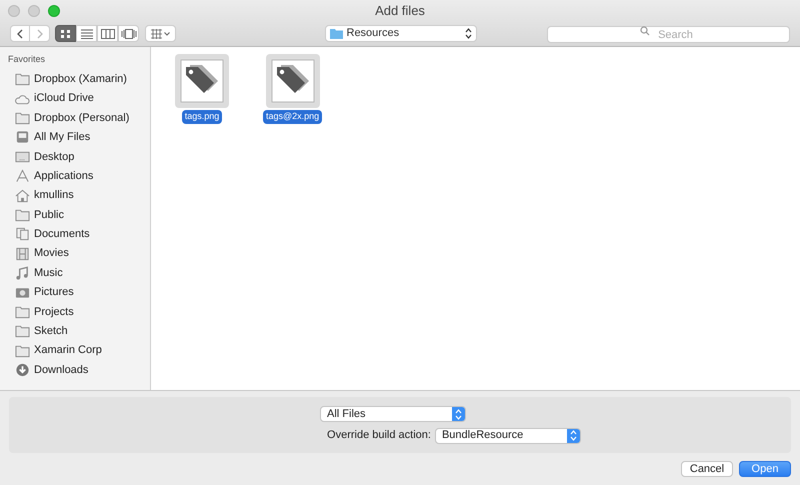 The image size is (800, 485). What do you see at coordinates (79, 254) in the screenshot?
I see `sidebar-item: Movies` at bounding box center [79, 254].